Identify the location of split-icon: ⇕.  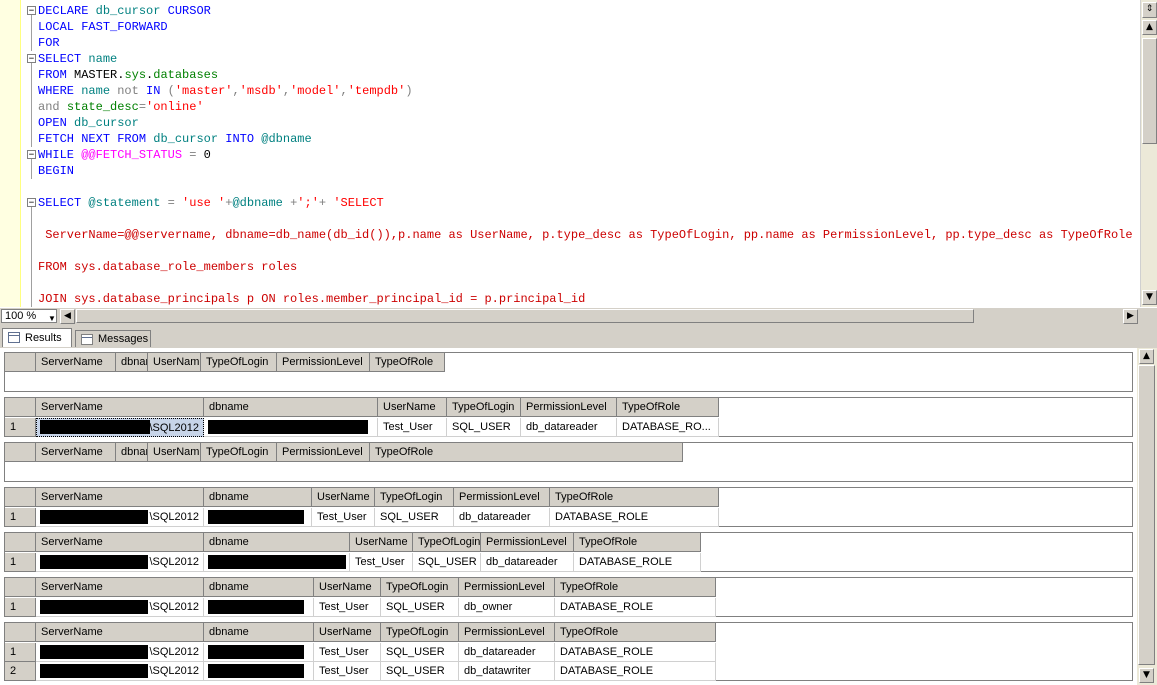
(1149, 10).